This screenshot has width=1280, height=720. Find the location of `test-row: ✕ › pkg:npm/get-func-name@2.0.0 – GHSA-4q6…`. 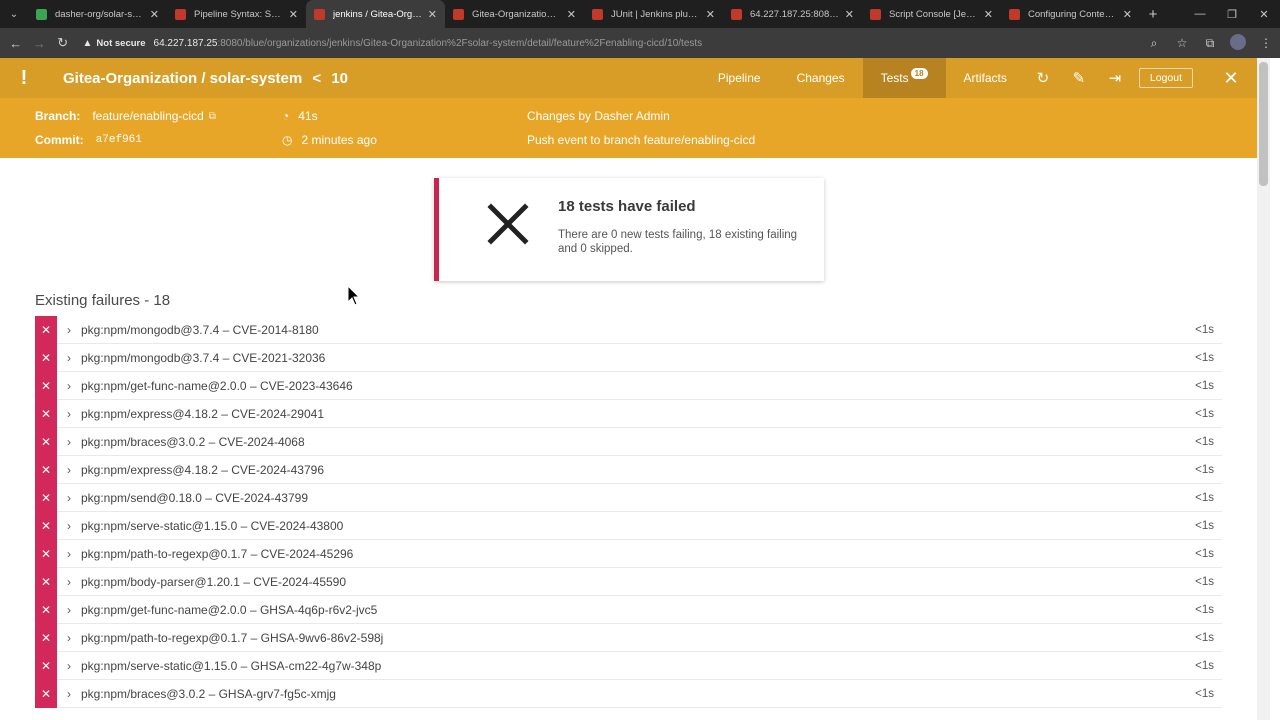

test-row: ✕ › pkg:npm/get-func-name@2.0.0 – GHSA-4q6… is located at coordinates (628, 609).